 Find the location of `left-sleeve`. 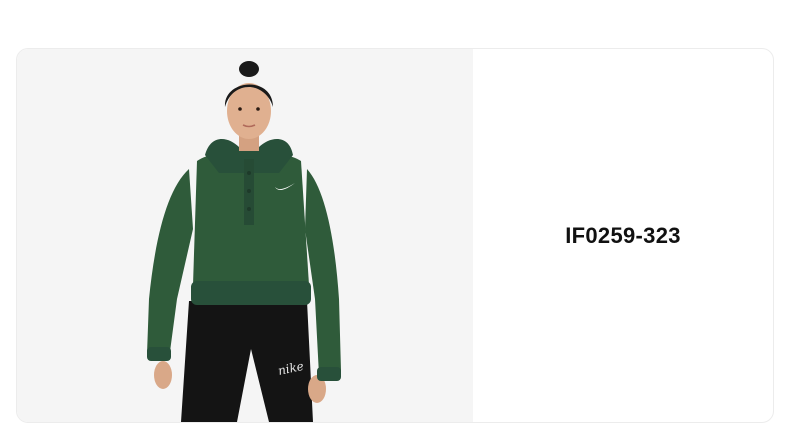

left-sleeve is located at coordinates (170, 264).